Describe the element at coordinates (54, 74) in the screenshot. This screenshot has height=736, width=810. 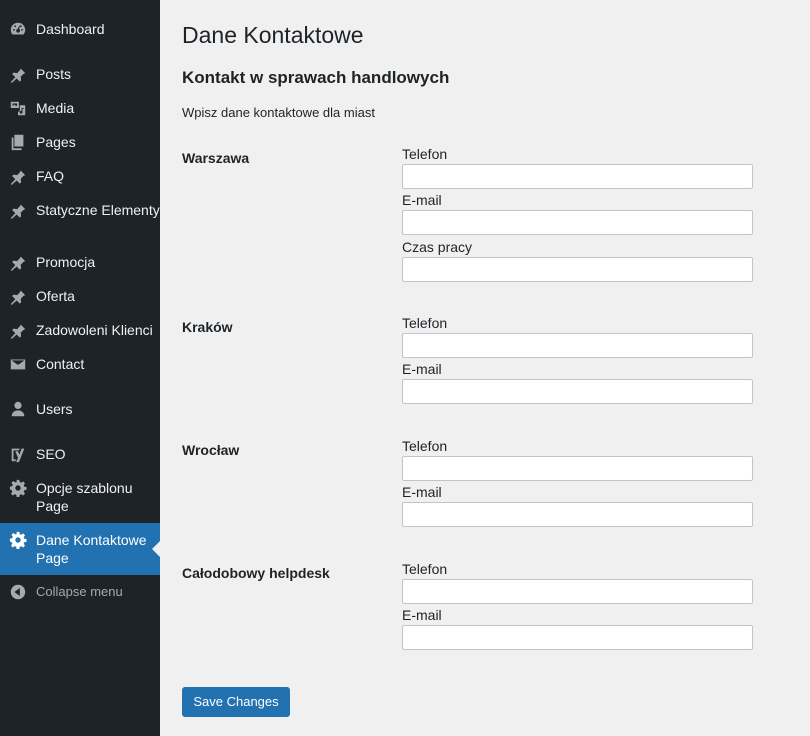
I see `sidebar-item-label: Posts` at that location.